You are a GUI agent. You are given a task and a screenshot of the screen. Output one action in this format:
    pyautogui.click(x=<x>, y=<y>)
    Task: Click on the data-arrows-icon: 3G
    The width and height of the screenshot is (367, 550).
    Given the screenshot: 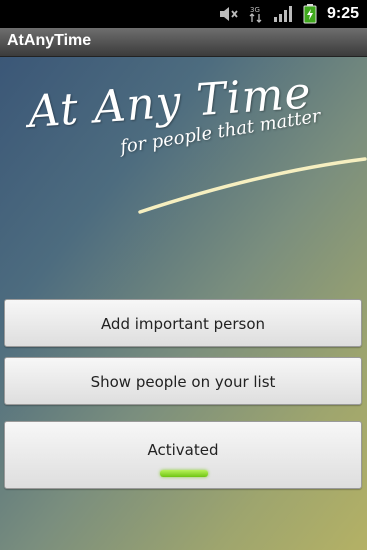 What is the action you would take?
    pyautogui.click(x=255, y=14)
    